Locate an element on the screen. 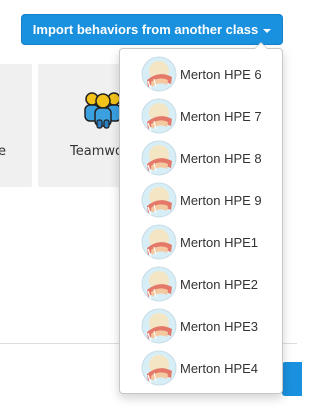 The height and width of the screenshot is (409, 320). class-menu-item: Merton HPE2 is located at coordinates (201, 284).